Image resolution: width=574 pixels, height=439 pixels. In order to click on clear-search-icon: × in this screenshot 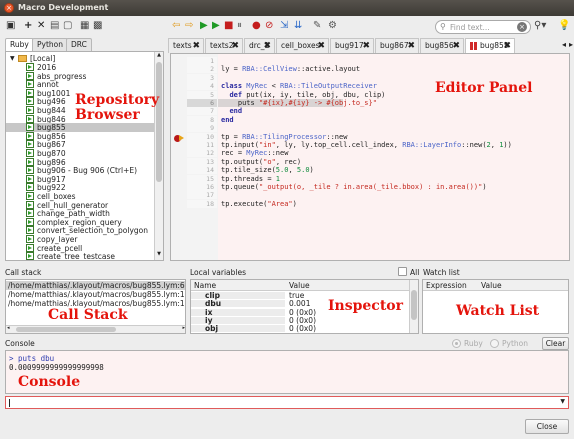, I will do `click(522, 27)`.